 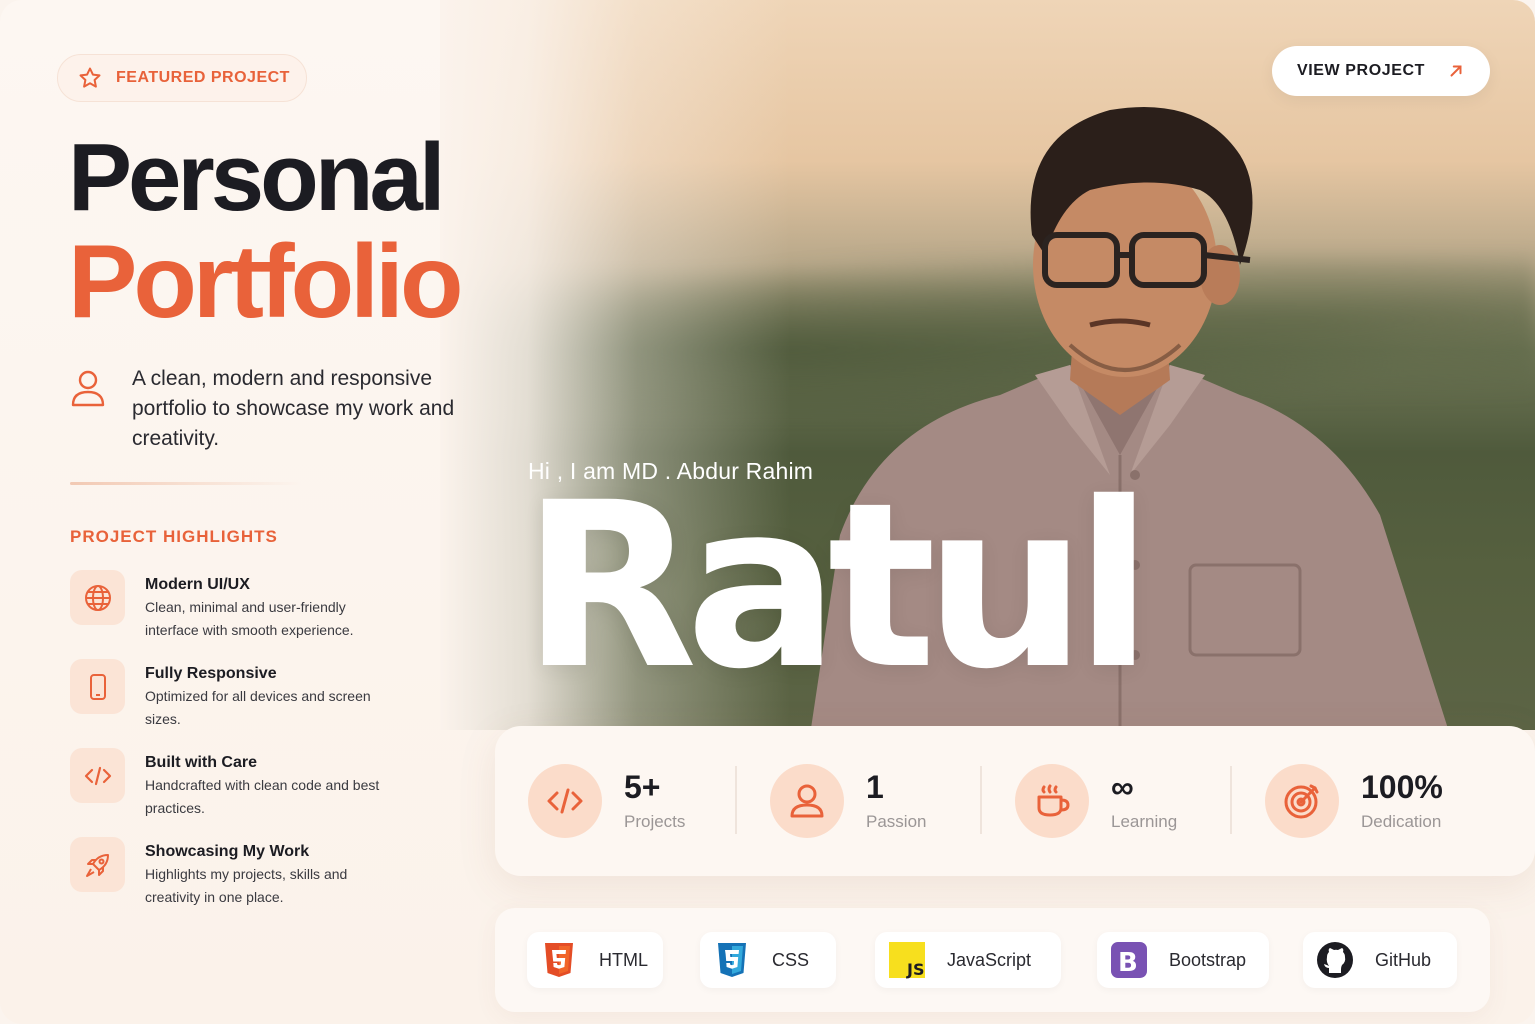 I want to click on mobile-icon, so click(x=97, y=686).